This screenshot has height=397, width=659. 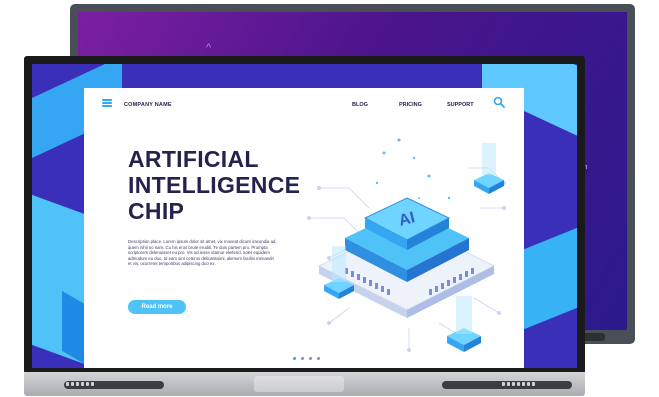 I want to click on front-bottom-bar, so click(x=304, y=384).